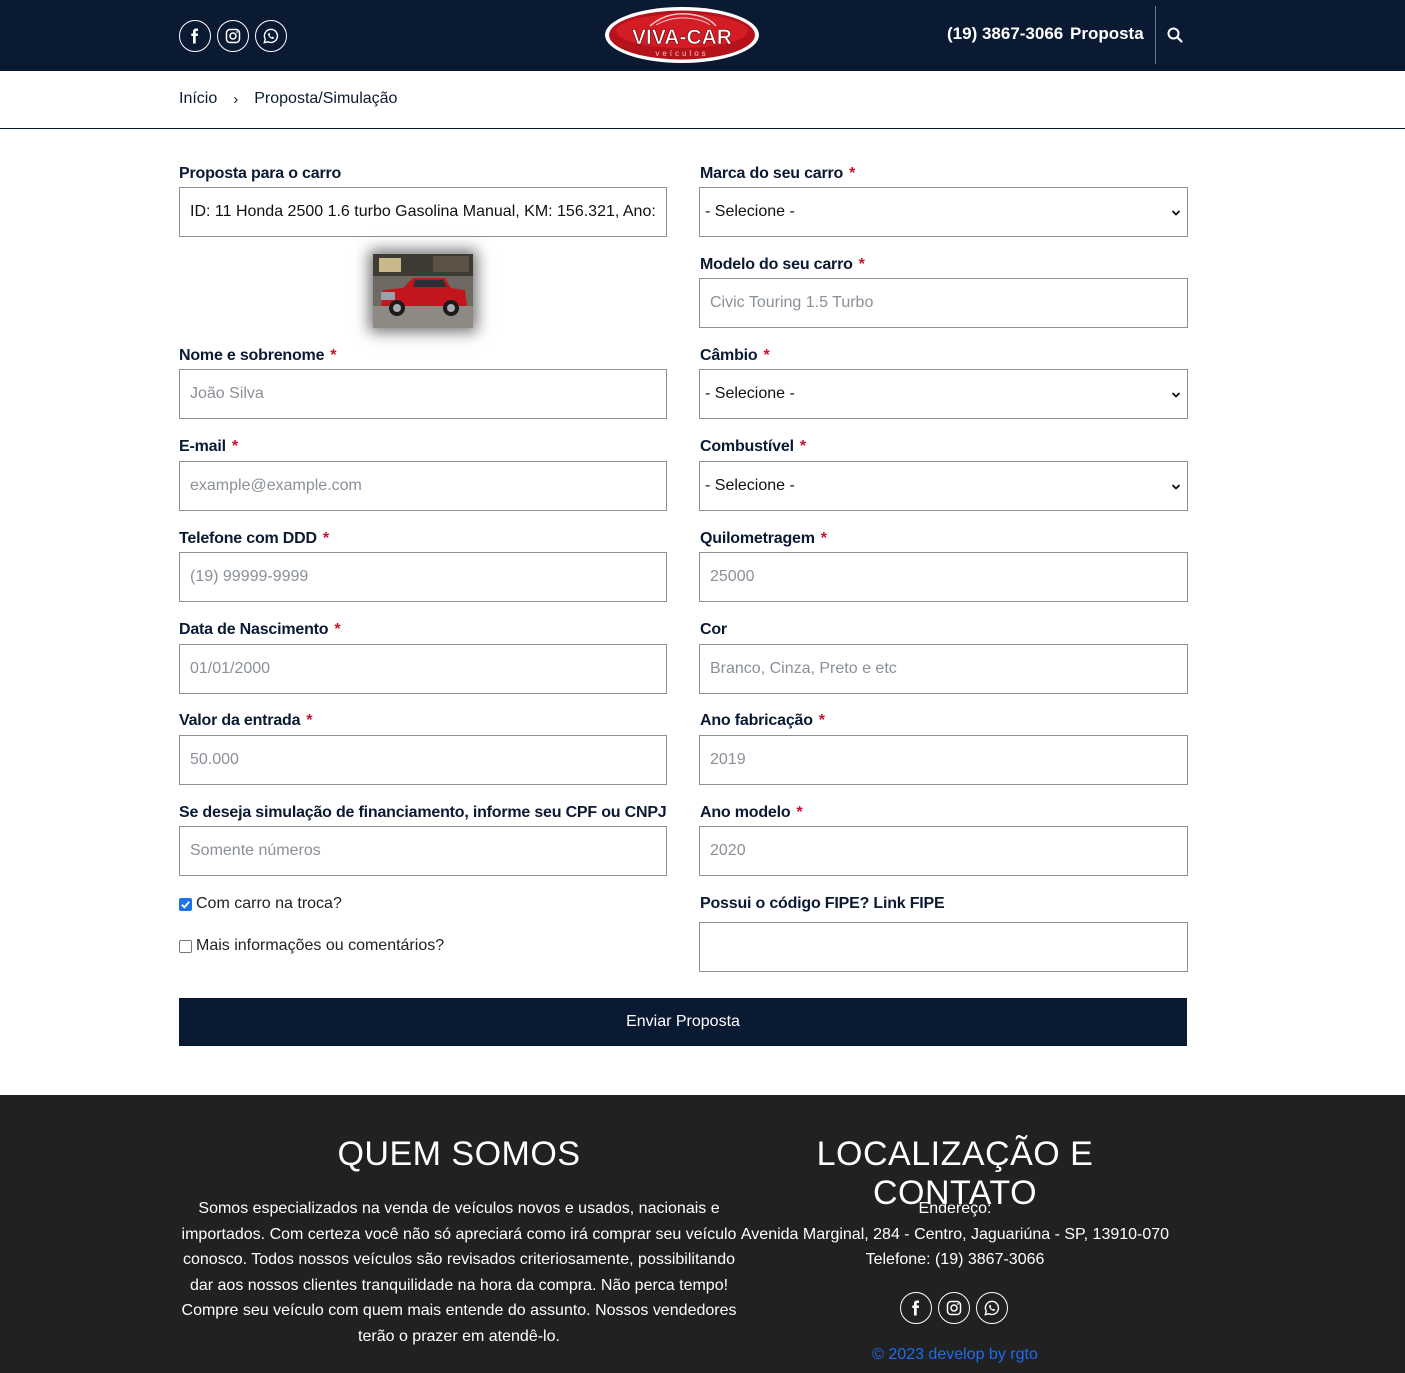 The width and height of the screenshot is (1405, 1373). Describe the element at coordinates (750, 485) in the screenshot. I see `fuel-select-value: - Selecione -` at that location.